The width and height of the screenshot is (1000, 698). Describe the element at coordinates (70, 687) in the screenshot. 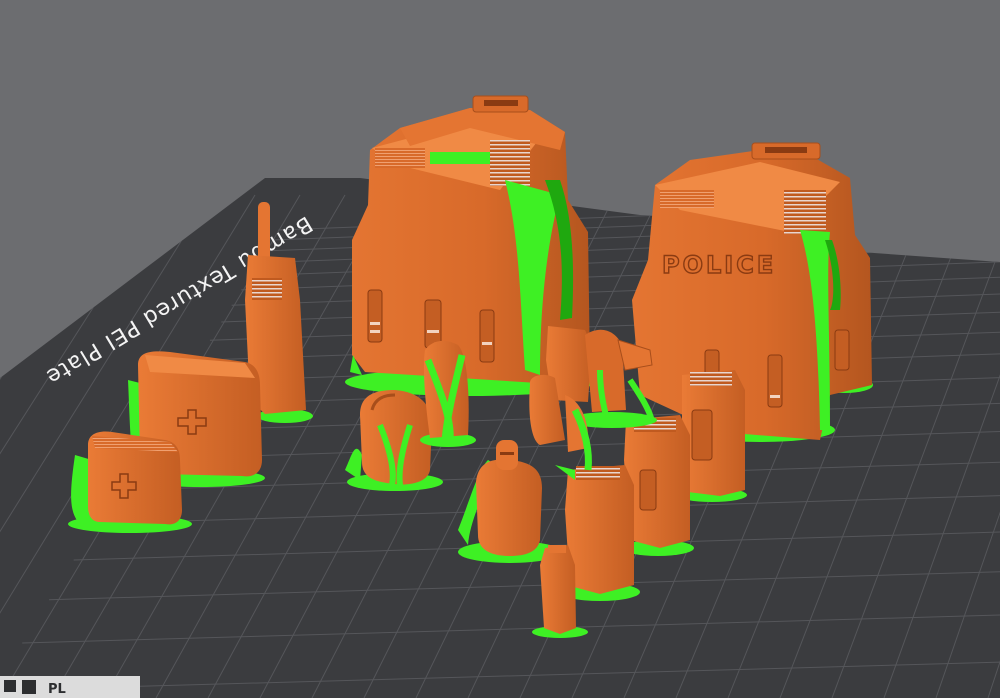

I see `plate-corner-badge: PL` at that location.